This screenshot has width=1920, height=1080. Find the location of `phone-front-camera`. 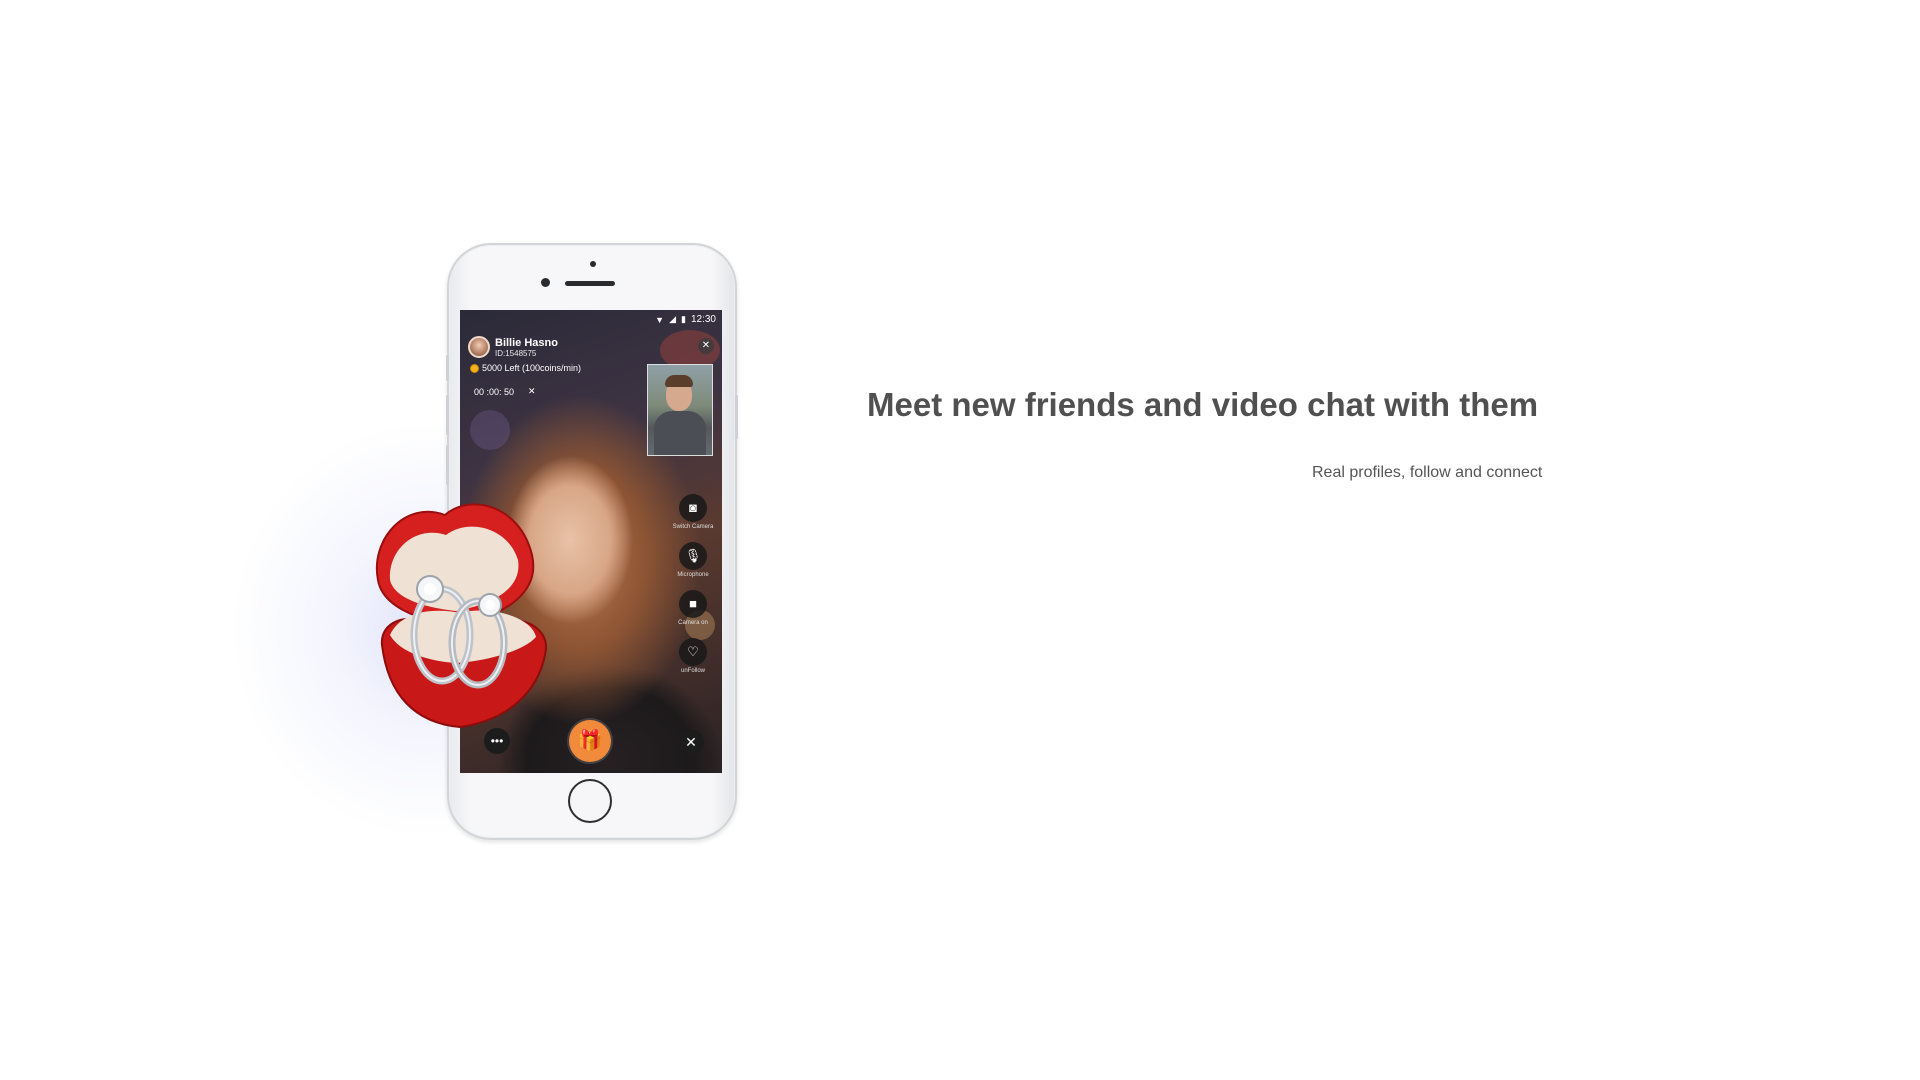

phone-front-camera is located at coordinates (545, 282).